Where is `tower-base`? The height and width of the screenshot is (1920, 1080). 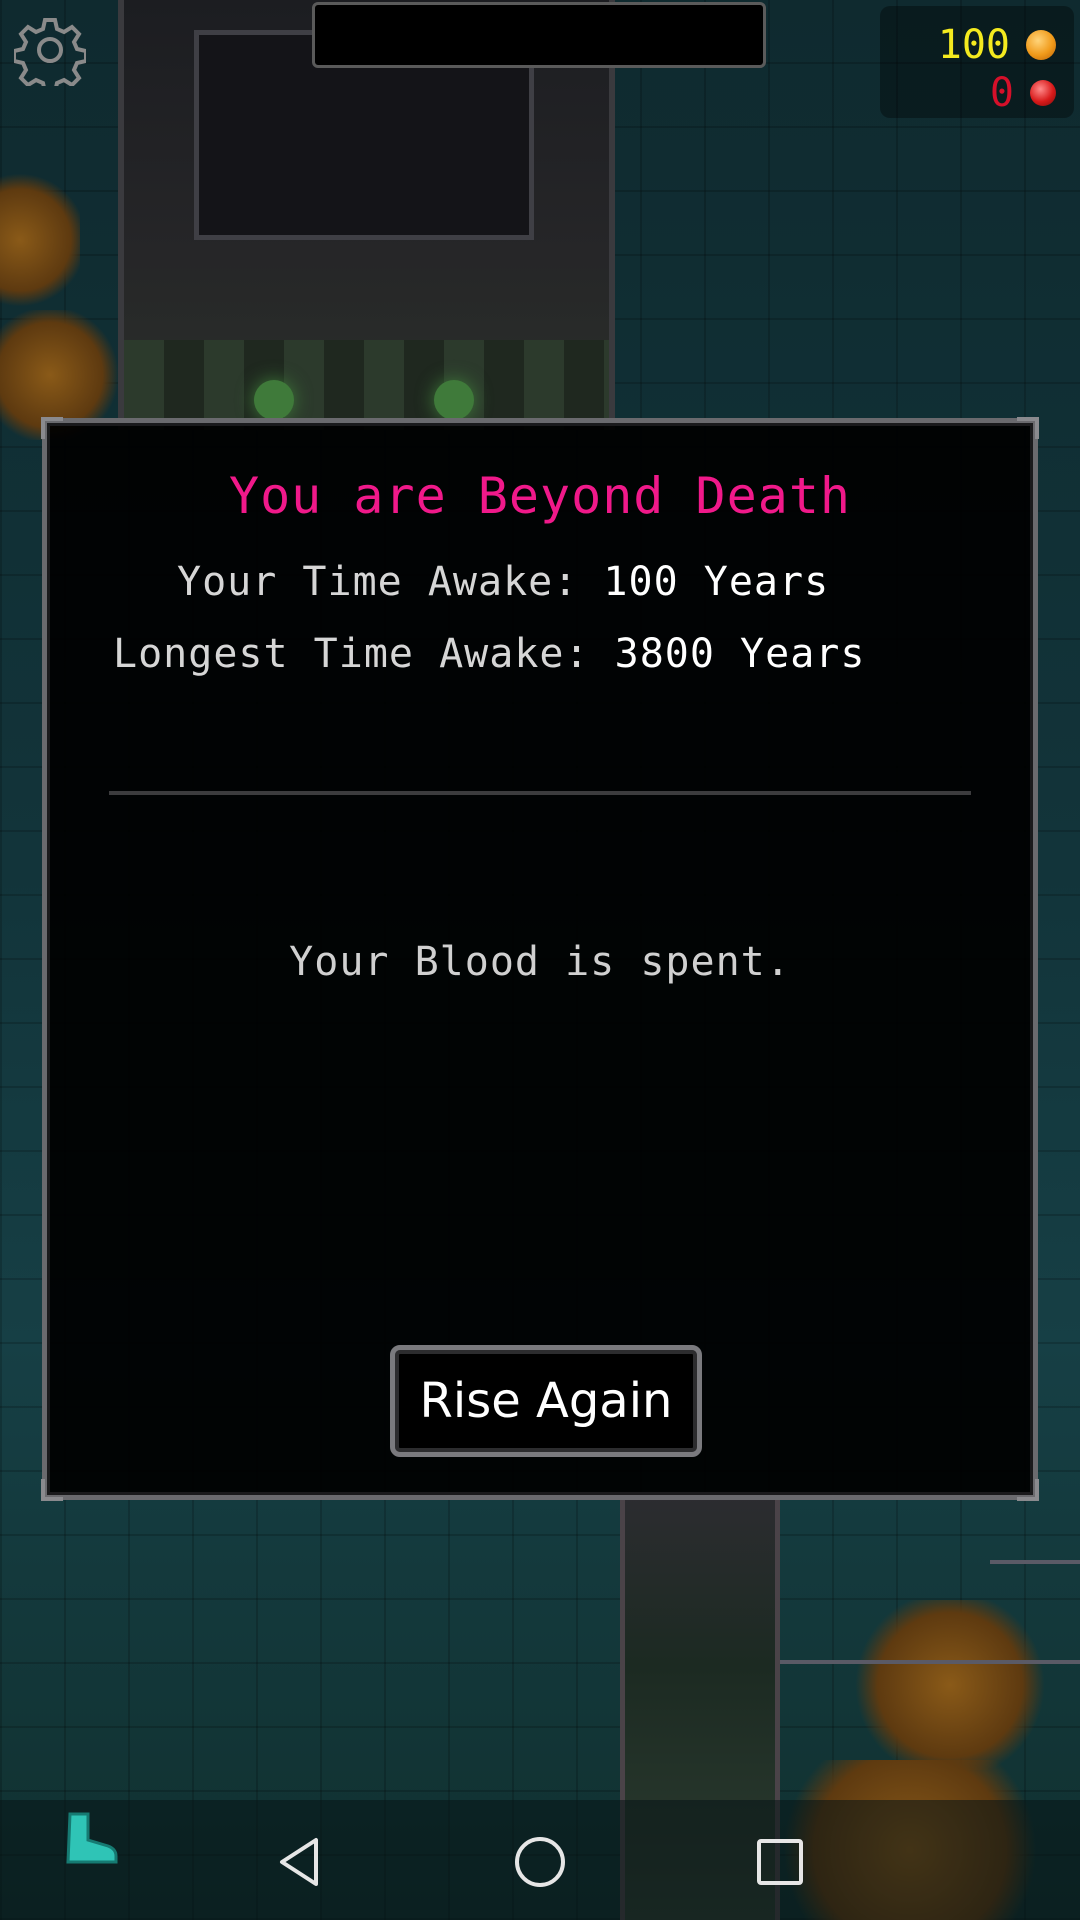 tower-base is located at coordinates (366, 385).